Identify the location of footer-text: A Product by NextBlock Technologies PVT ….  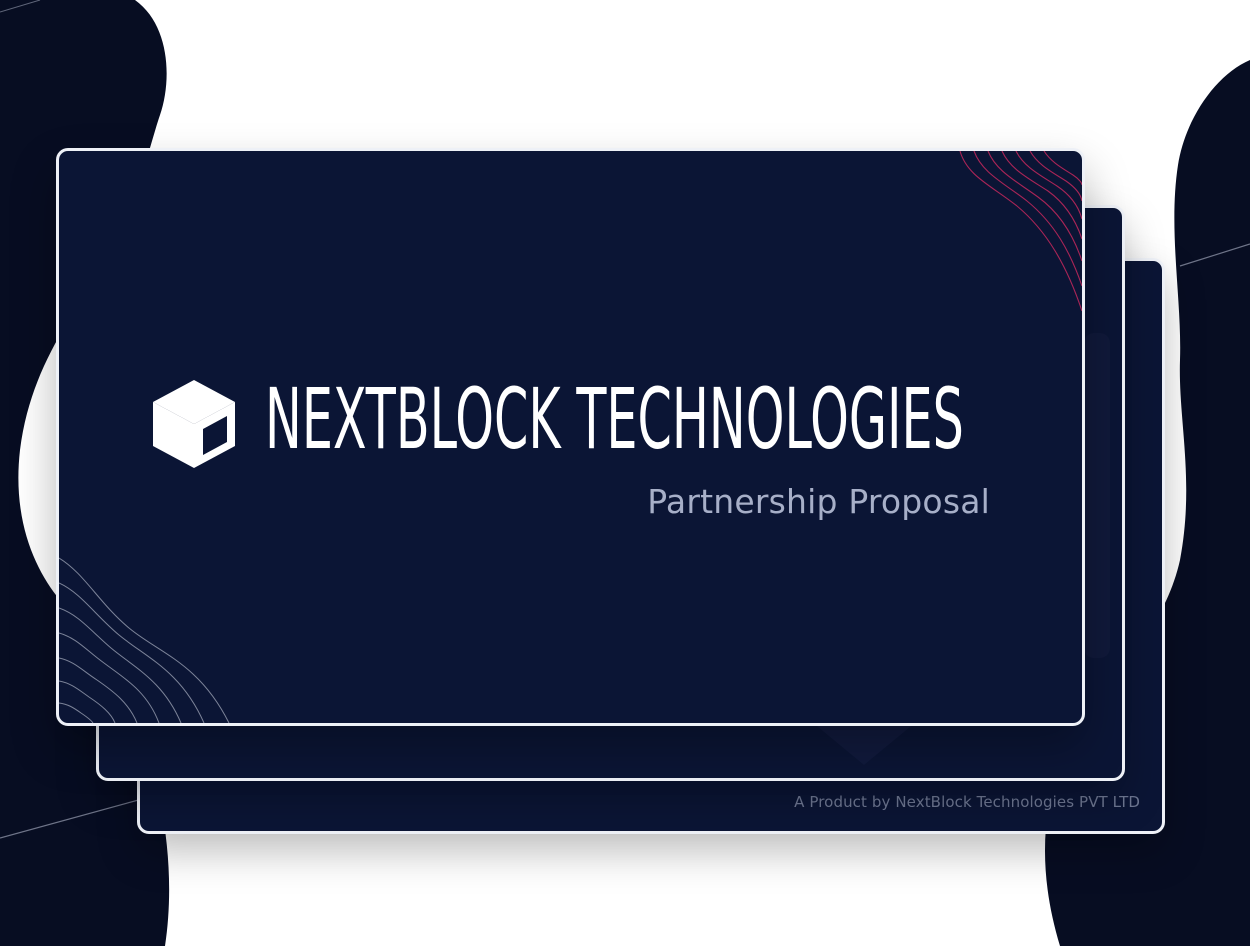
(967, 802).